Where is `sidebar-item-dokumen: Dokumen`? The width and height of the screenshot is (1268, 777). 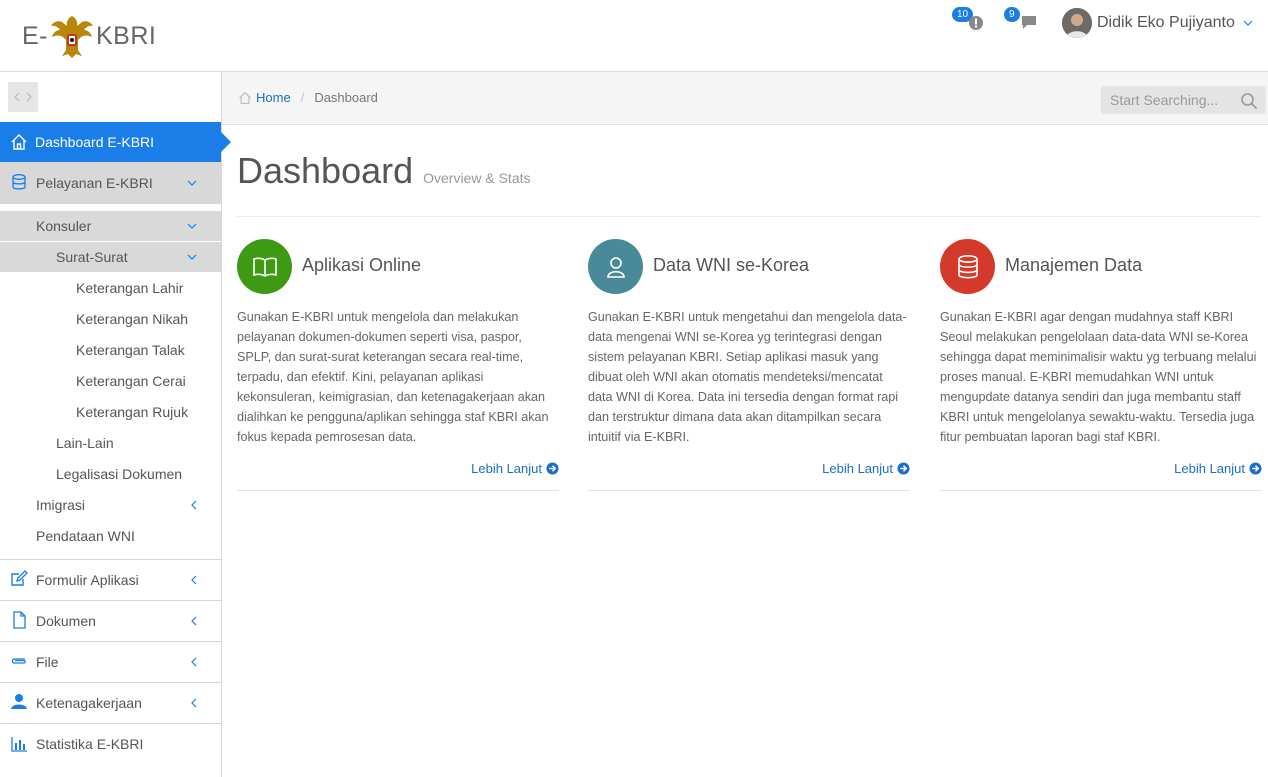
sidebar-item-dokumen: Dokumen is located at coordinates (110, 621).